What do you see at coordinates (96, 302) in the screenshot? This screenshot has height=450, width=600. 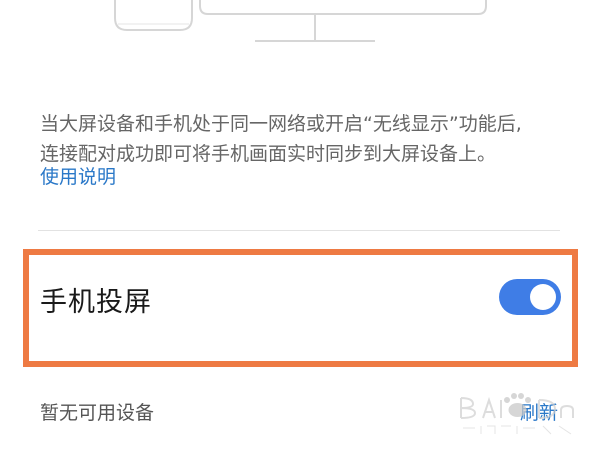 I see `screen-cast-label: 手机投屏` at bounding box center [96, 302].